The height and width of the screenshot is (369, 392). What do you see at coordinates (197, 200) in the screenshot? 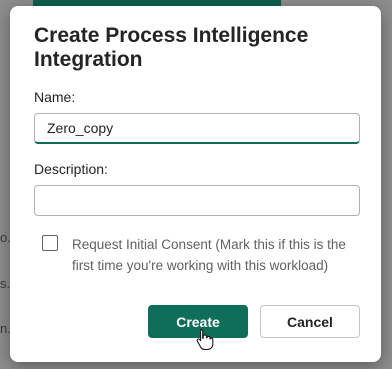
I see `description-input` at bounding box center [197, 200].